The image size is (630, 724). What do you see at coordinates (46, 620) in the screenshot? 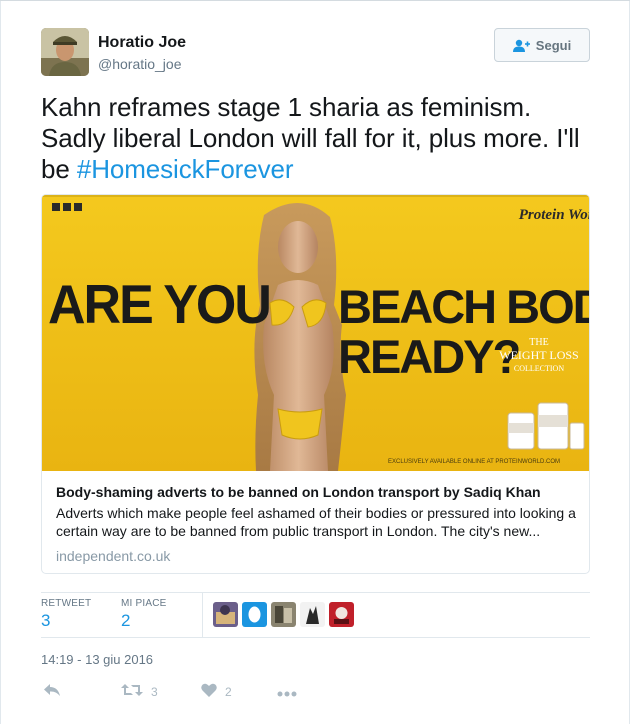
I see `retweet-stat-value: 3` at bounding box center [46, 620].